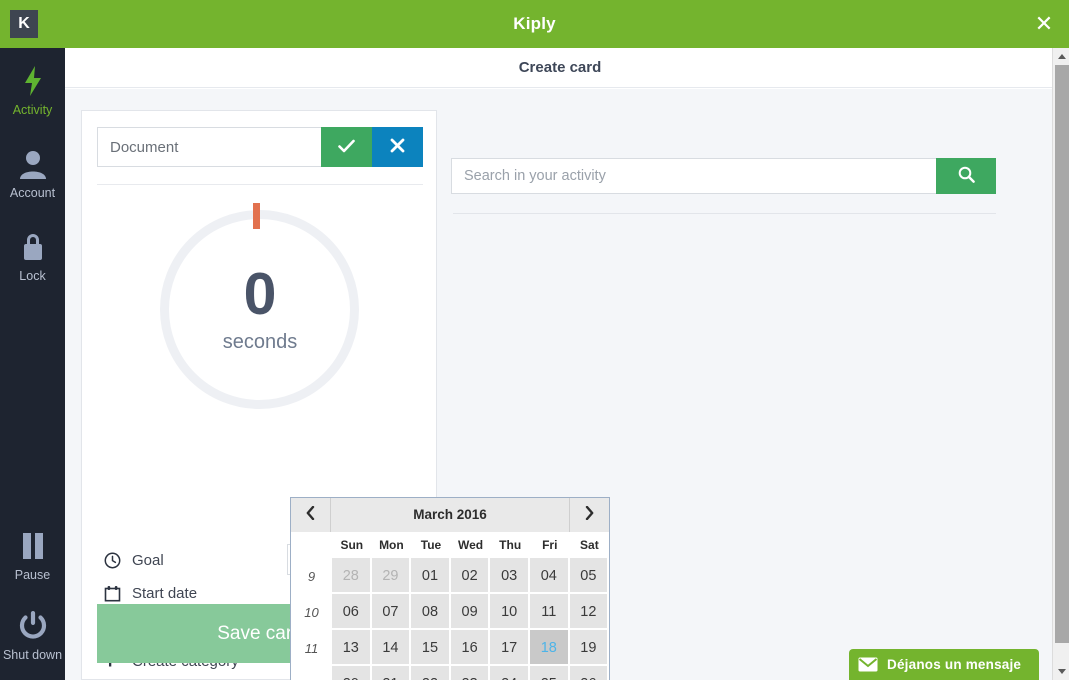 This screenshot has width=1069, height=680. I want to click on sidebar-item-activity: Activity, so click(32, 91).